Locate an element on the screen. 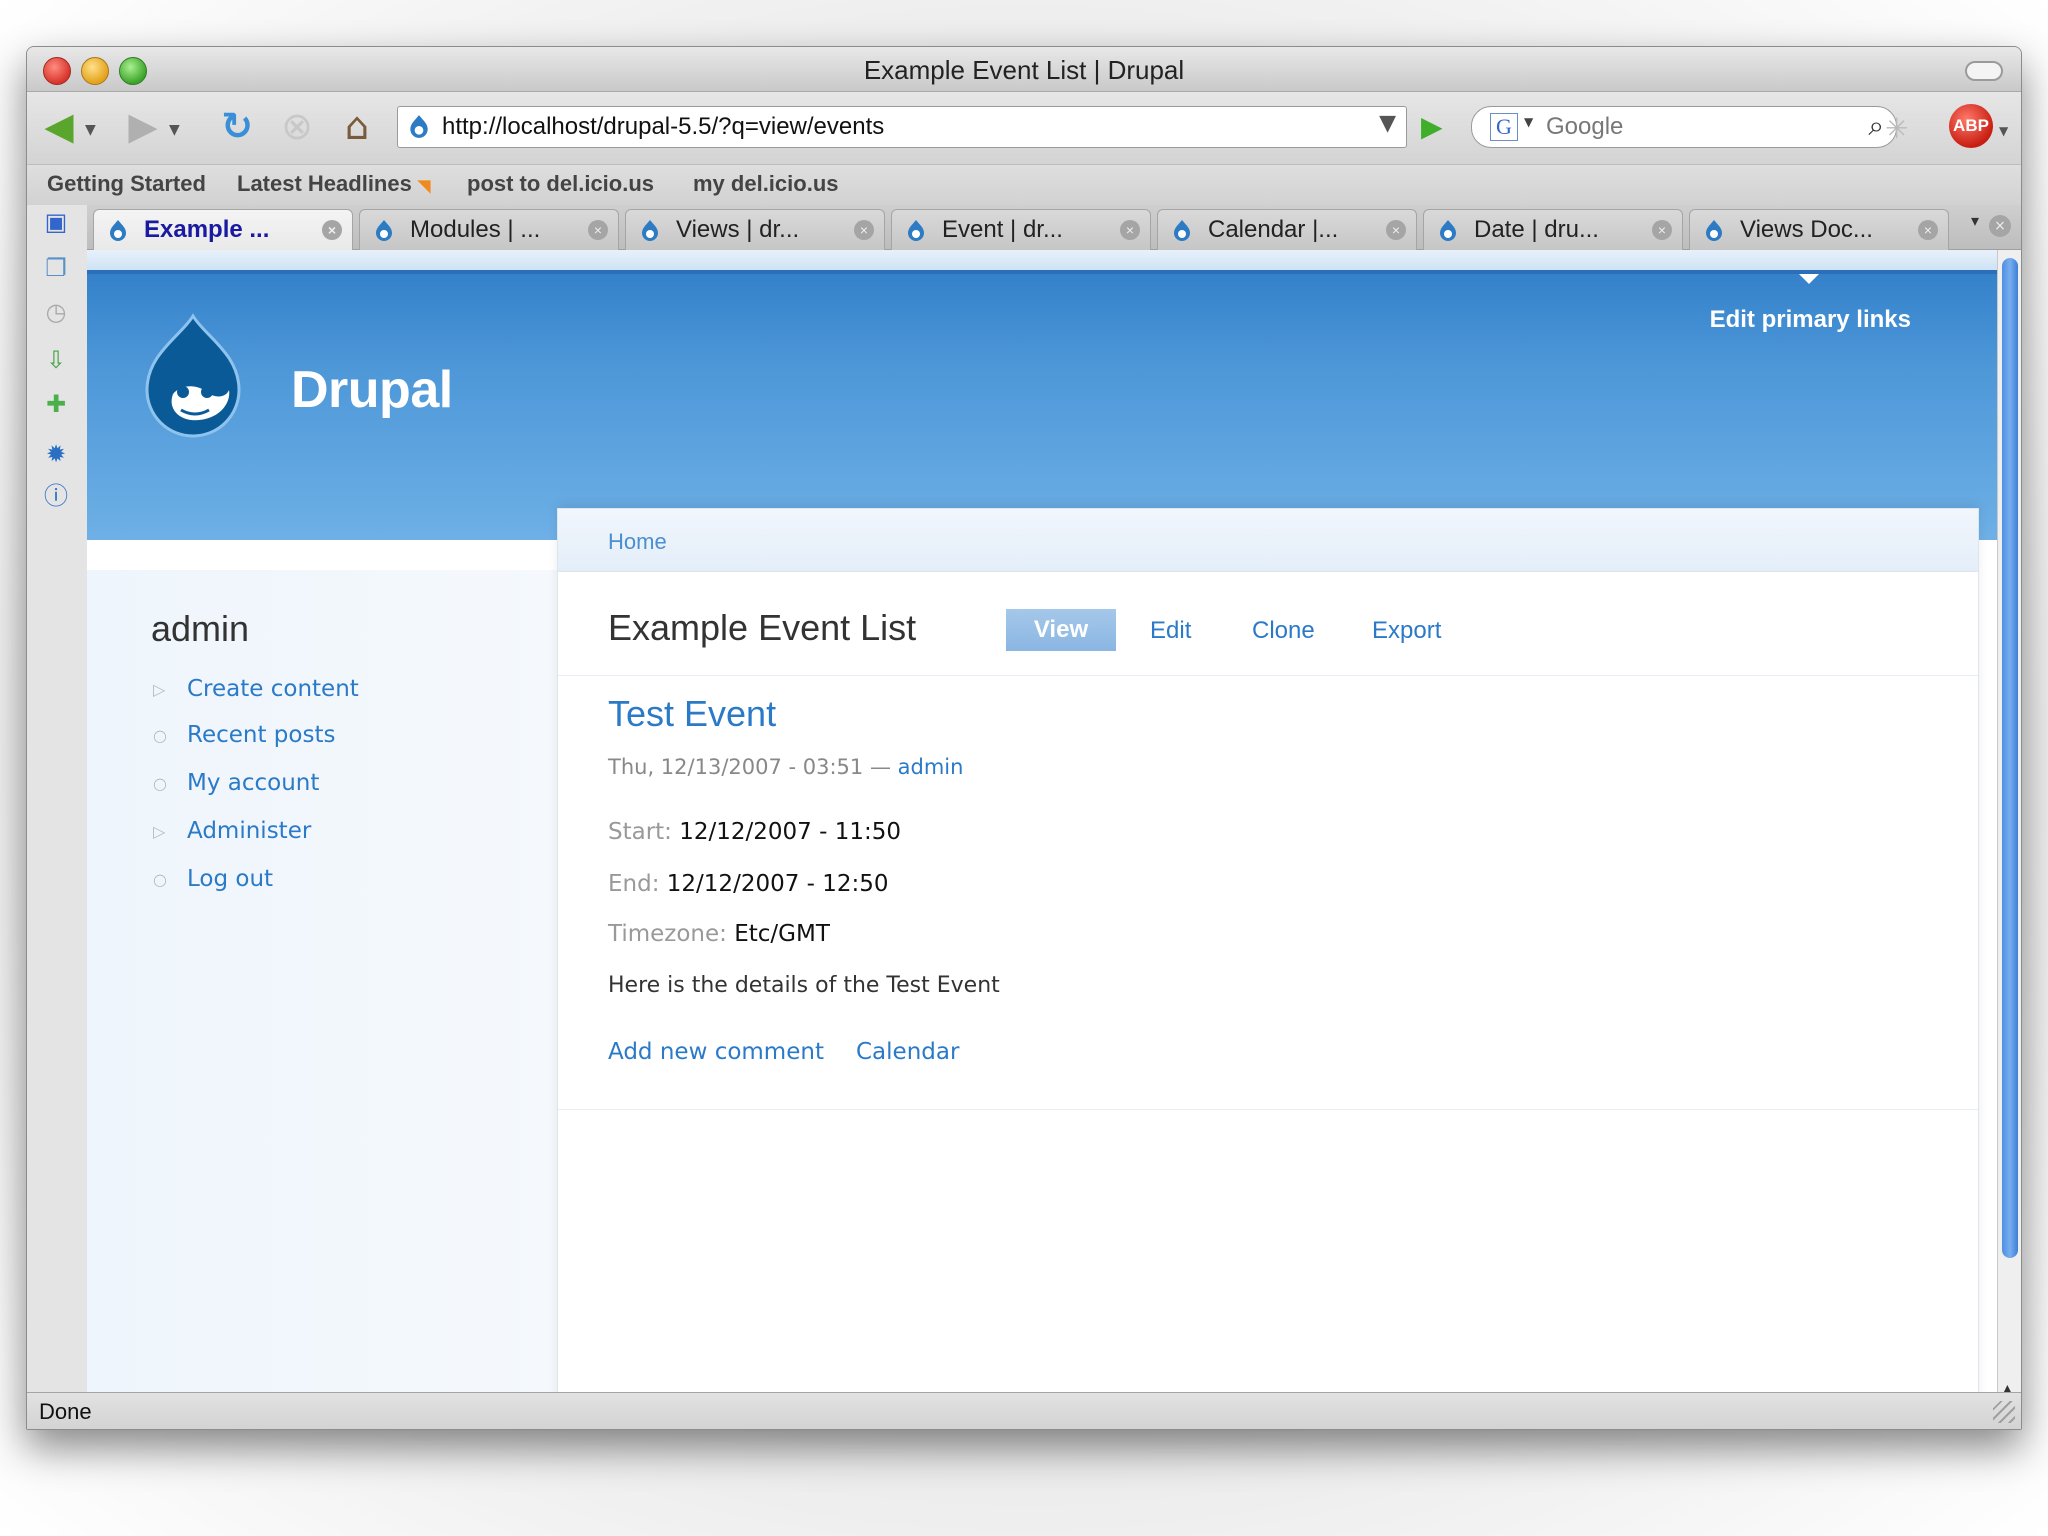 This screenshot has height=1536, width=2048. bookmark-post-delicious: post to del.icio.us is located at coordinates (560, 184).